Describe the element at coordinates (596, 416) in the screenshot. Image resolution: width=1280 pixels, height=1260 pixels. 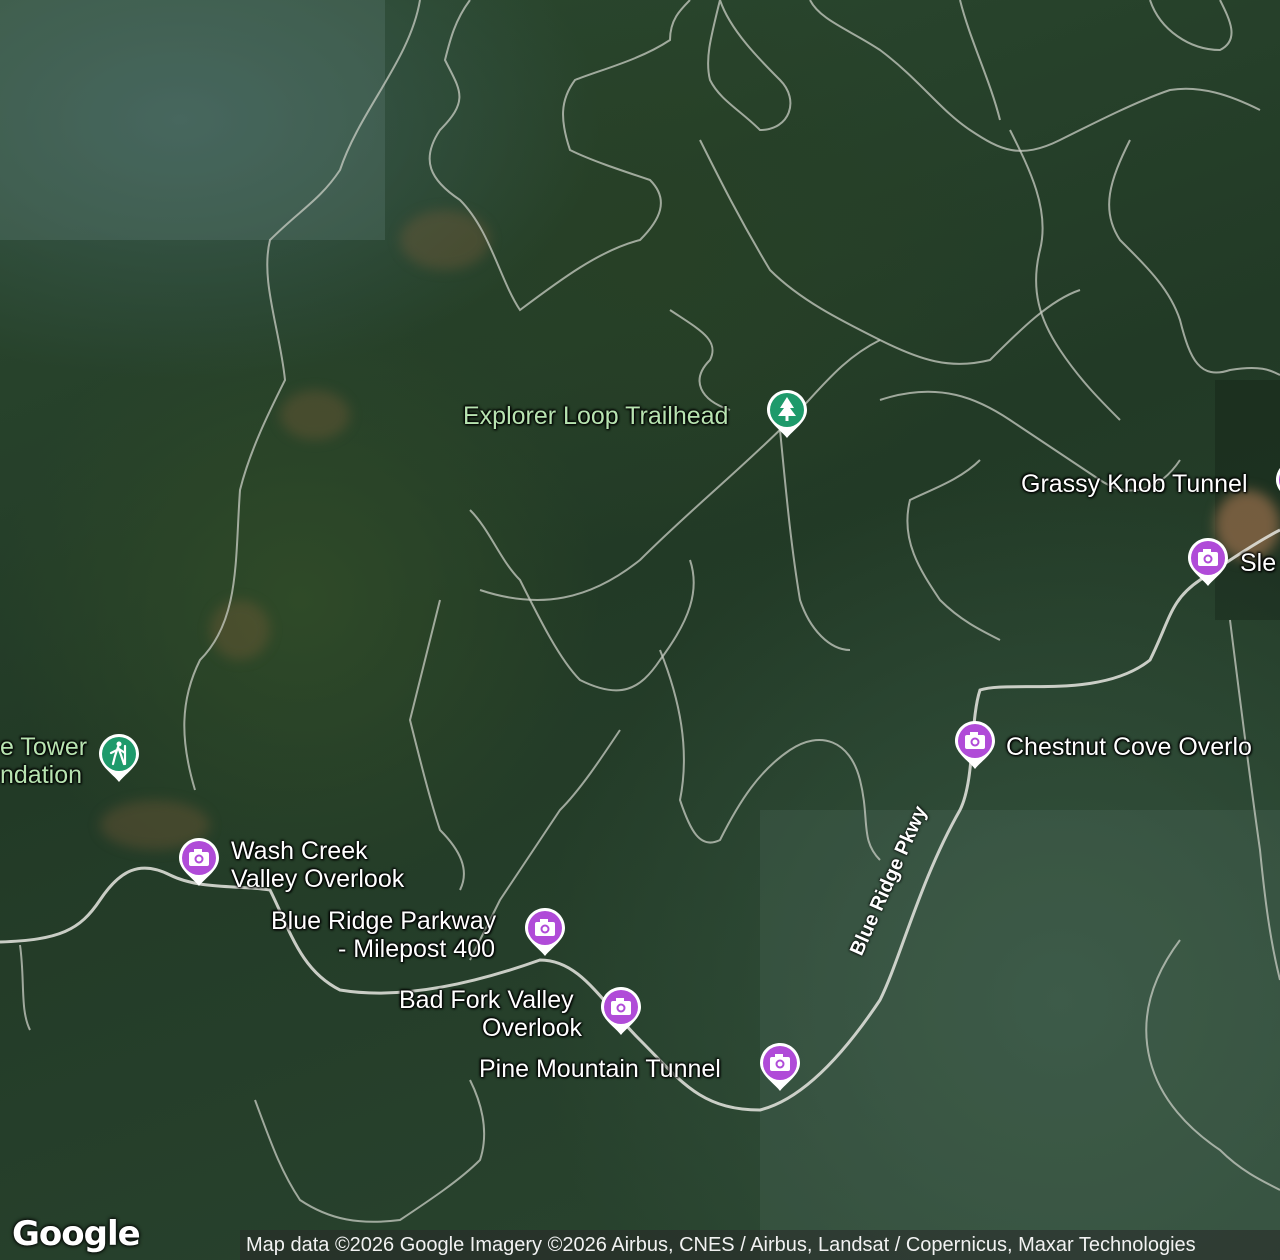
I see `poi-label: Explorer Loop Trailhead` at that location.